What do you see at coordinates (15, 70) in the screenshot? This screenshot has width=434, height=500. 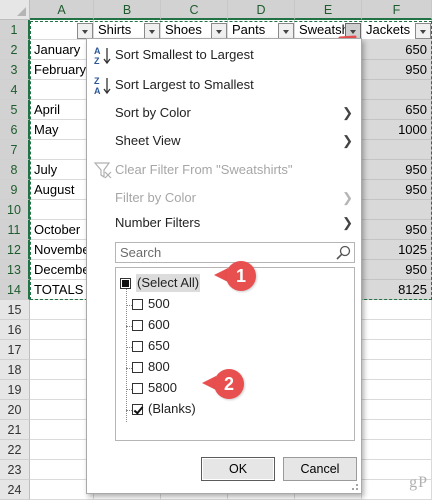 I see `row-header: 3` at bounding box center [15, 70].